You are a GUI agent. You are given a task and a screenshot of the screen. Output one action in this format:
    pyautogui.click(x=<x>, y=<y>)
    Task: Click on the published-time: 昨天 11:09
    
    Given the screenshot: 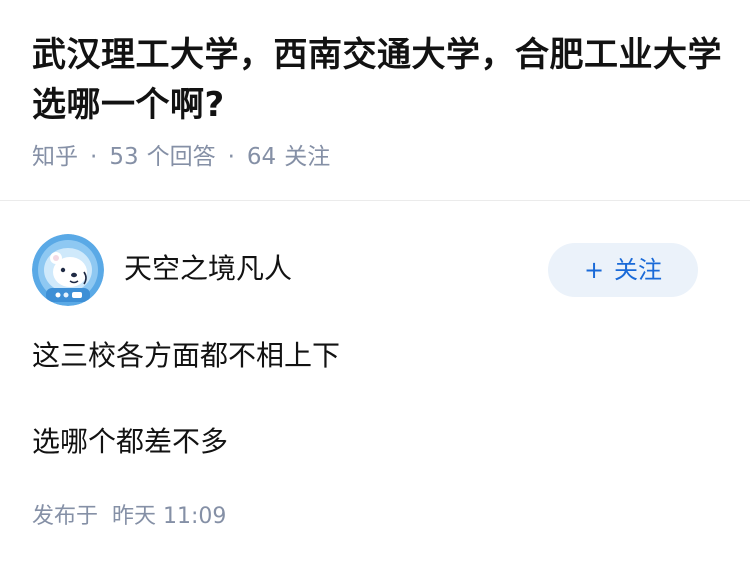 What is the action you would take?
    pyautogui.click(x=169, y=516)
    